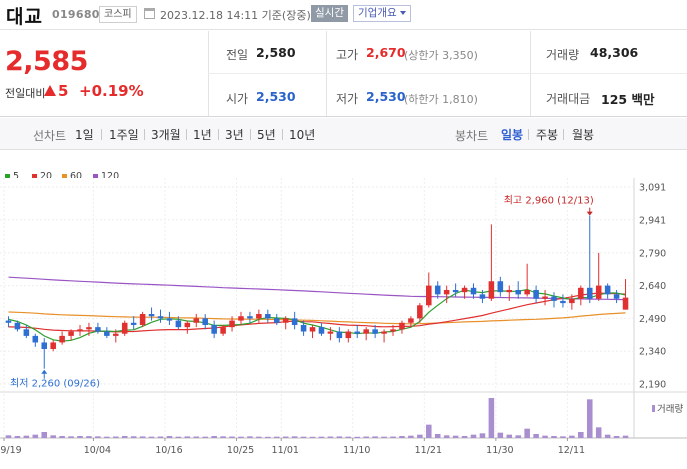 The width and height of the screenshot is (687, 469). Describe the element at coordinates (285, 450) in the screenshot. I see `x-tick-label: 11/01` at that location.